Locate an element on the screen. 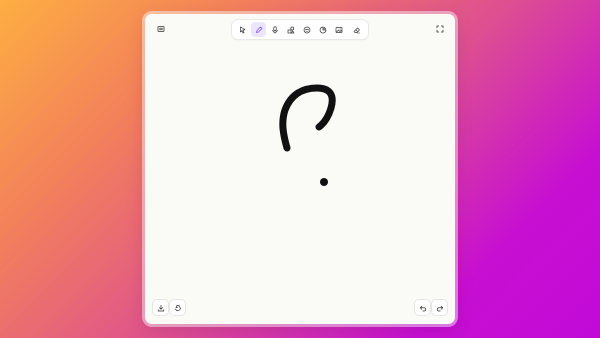  expand-icon is located at coordinates (439, 28).